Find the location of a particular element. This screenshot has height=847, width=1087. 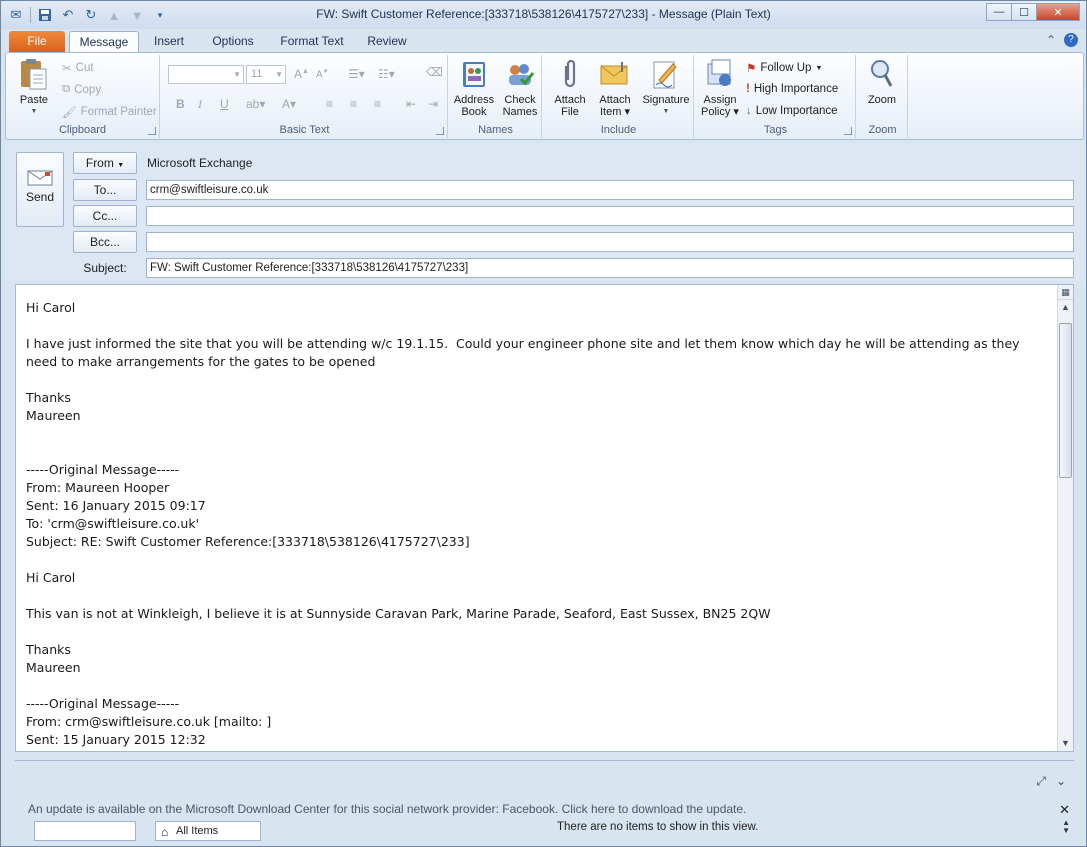

highlight-icon: ab▾ is located at coordinates (255, 104).